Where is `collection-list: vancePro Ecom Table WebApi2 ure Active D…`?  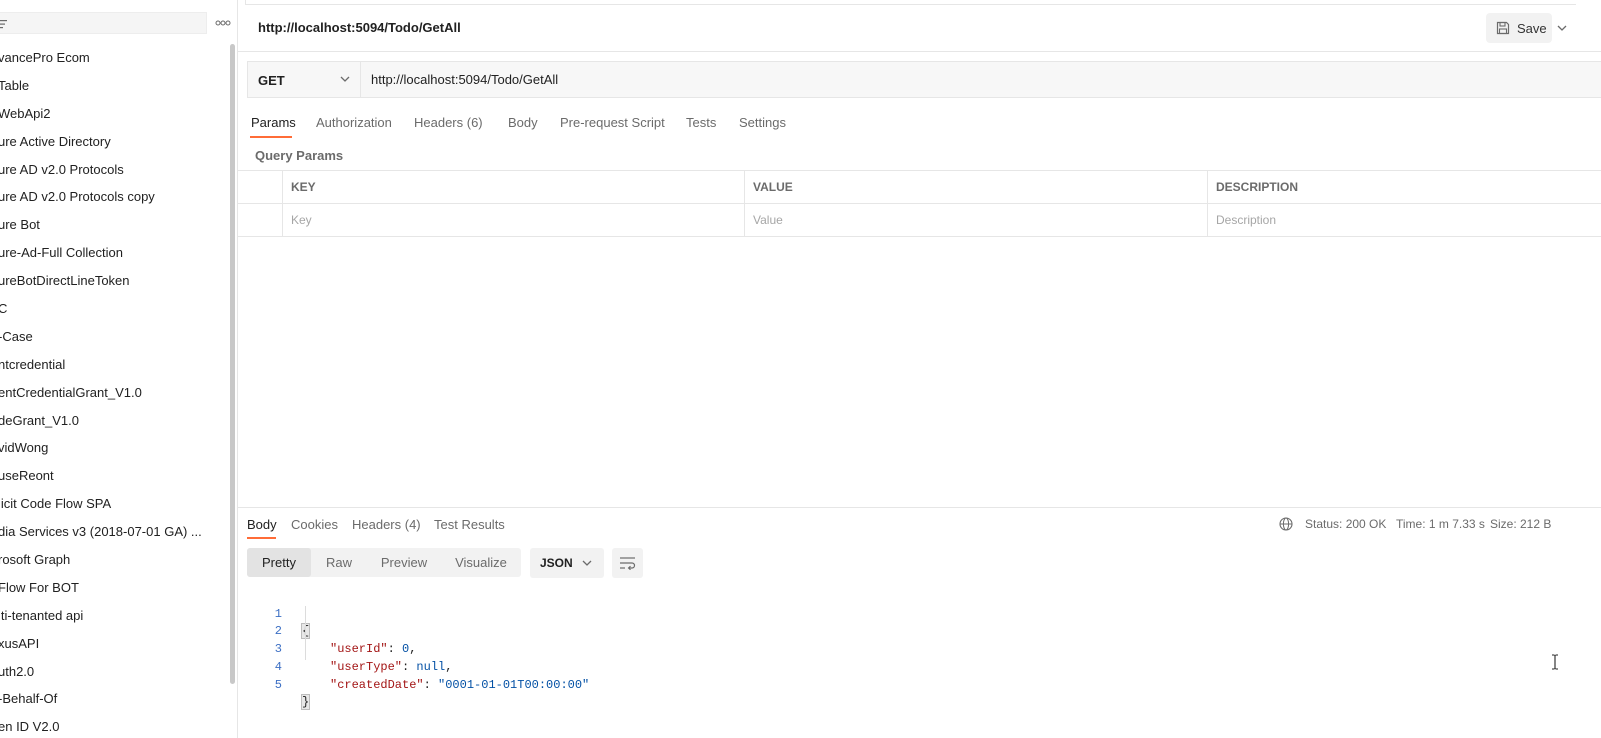
collection-list: vancePro Ecom Table WebApi2 ure Active D… is located at coordinates (115, 391).